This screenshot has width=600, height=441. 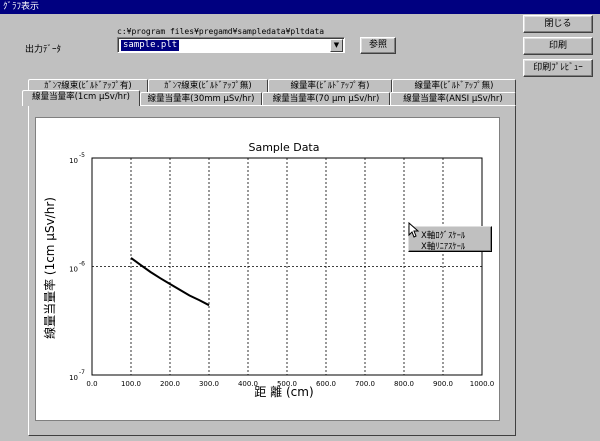 What do you see at coordinates (404, 384) in the screenshot?
I see `x-tick-label: 800.0` at bounding box center [404, 384].